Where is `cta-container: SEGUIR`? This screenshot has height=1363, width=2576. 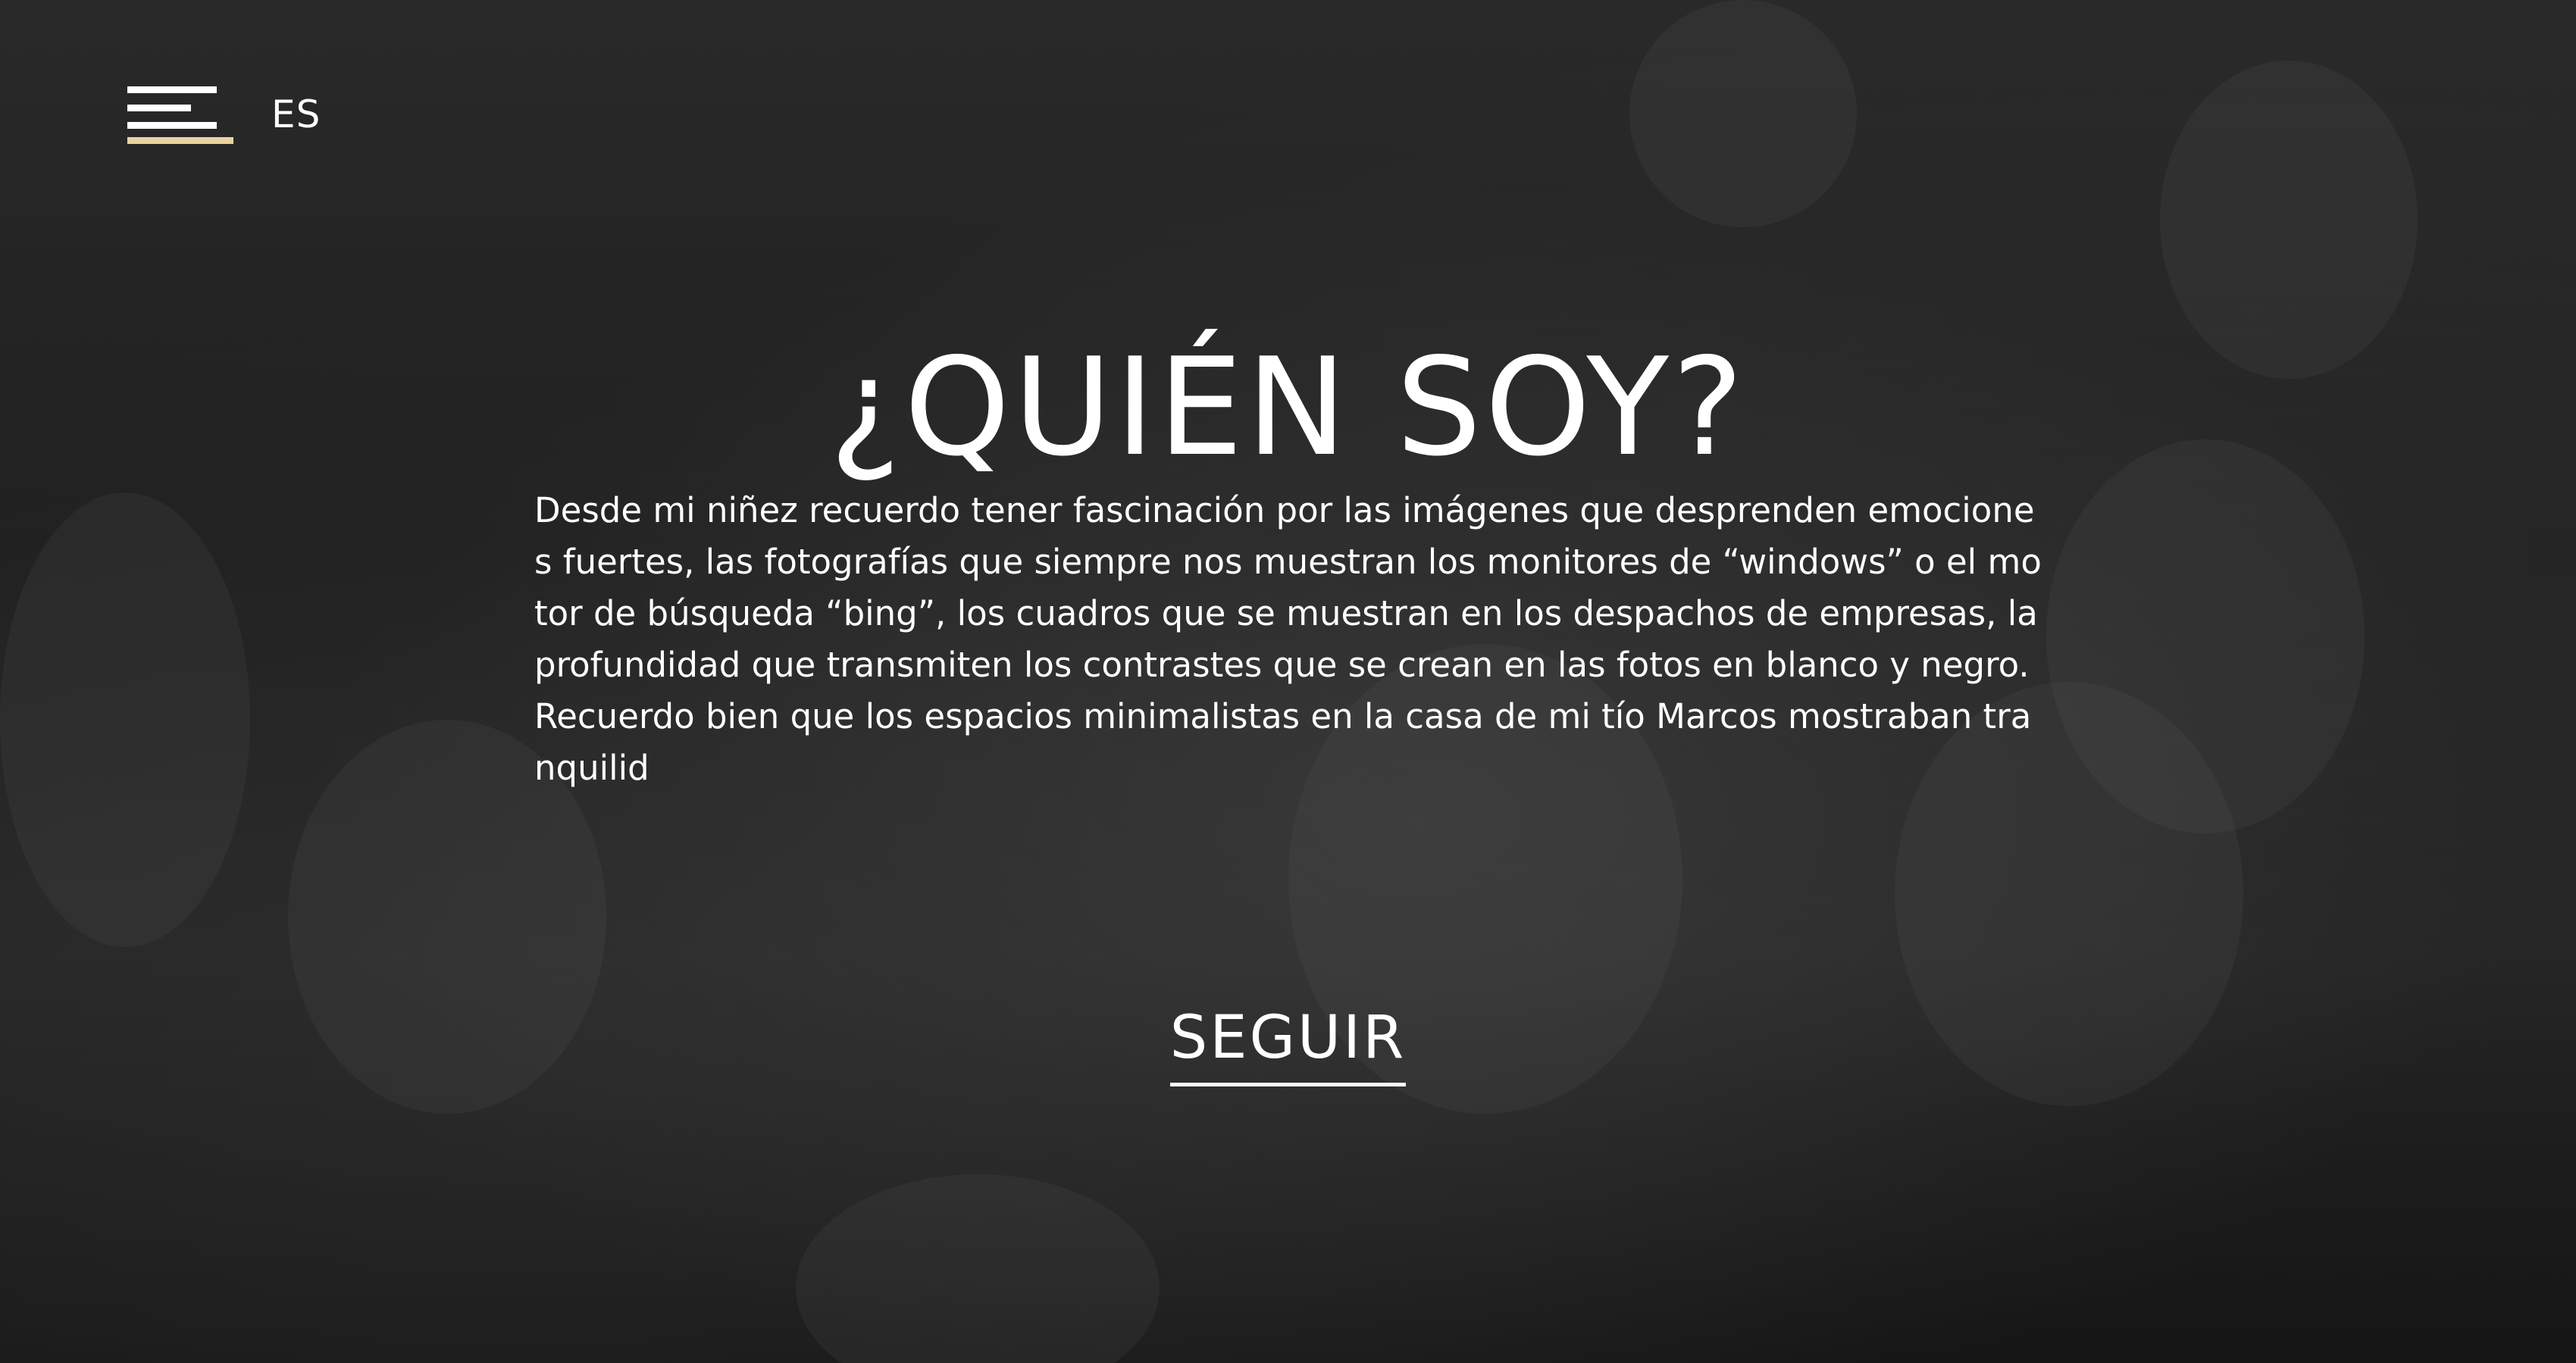 cta-container: SEGUIR is located at coordinates (1288, 1045).